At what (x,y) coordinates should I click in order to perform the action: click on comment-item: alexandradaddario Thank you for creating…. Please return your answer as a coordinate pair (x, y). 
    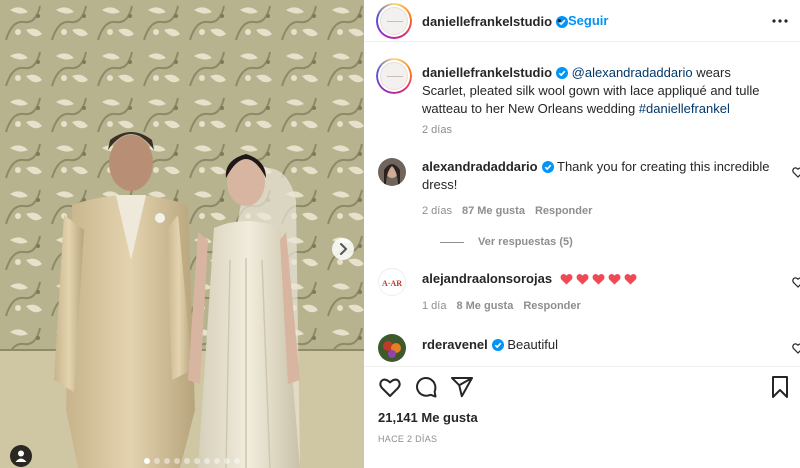
    Looking at the image, I should click on (589, 206).